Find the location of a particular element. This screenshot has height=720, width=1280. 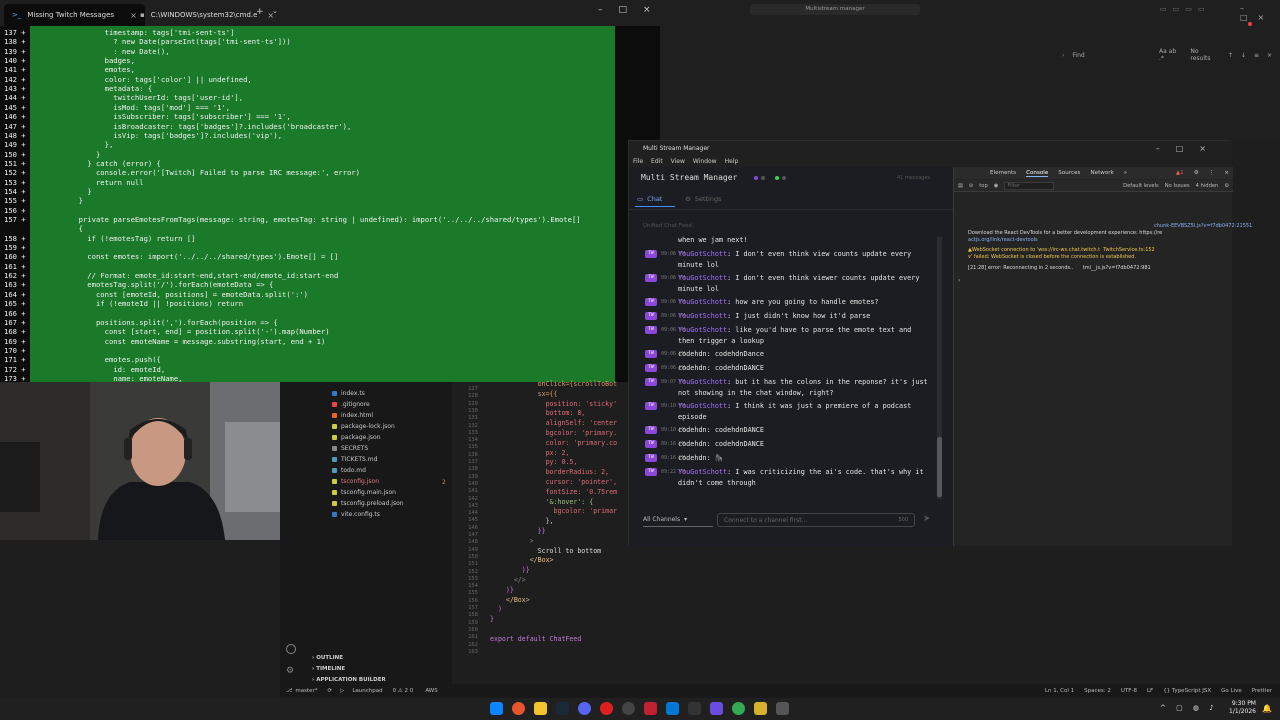

file-item: index.html is located at coordinates (352, 415).